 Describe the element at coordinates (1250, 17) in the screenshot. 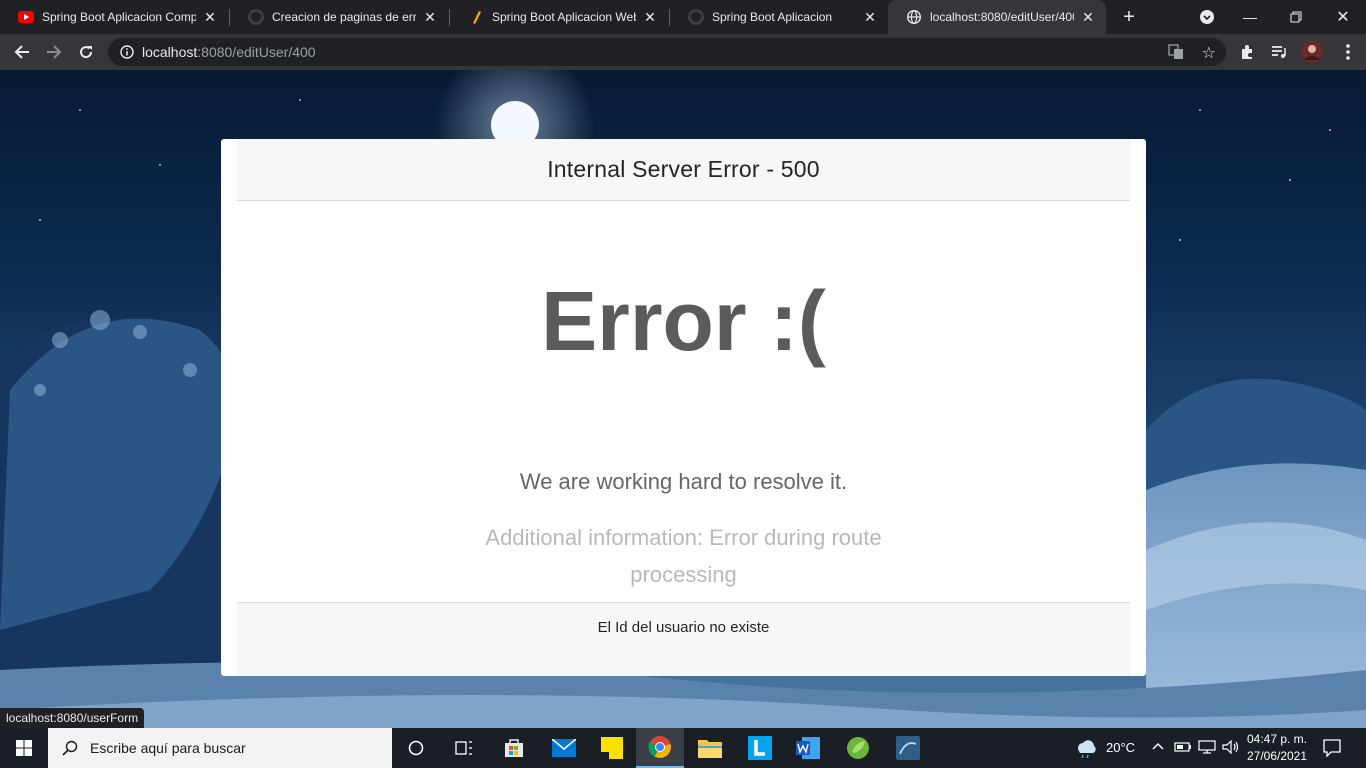

I see `minimize-button: —` at that location.